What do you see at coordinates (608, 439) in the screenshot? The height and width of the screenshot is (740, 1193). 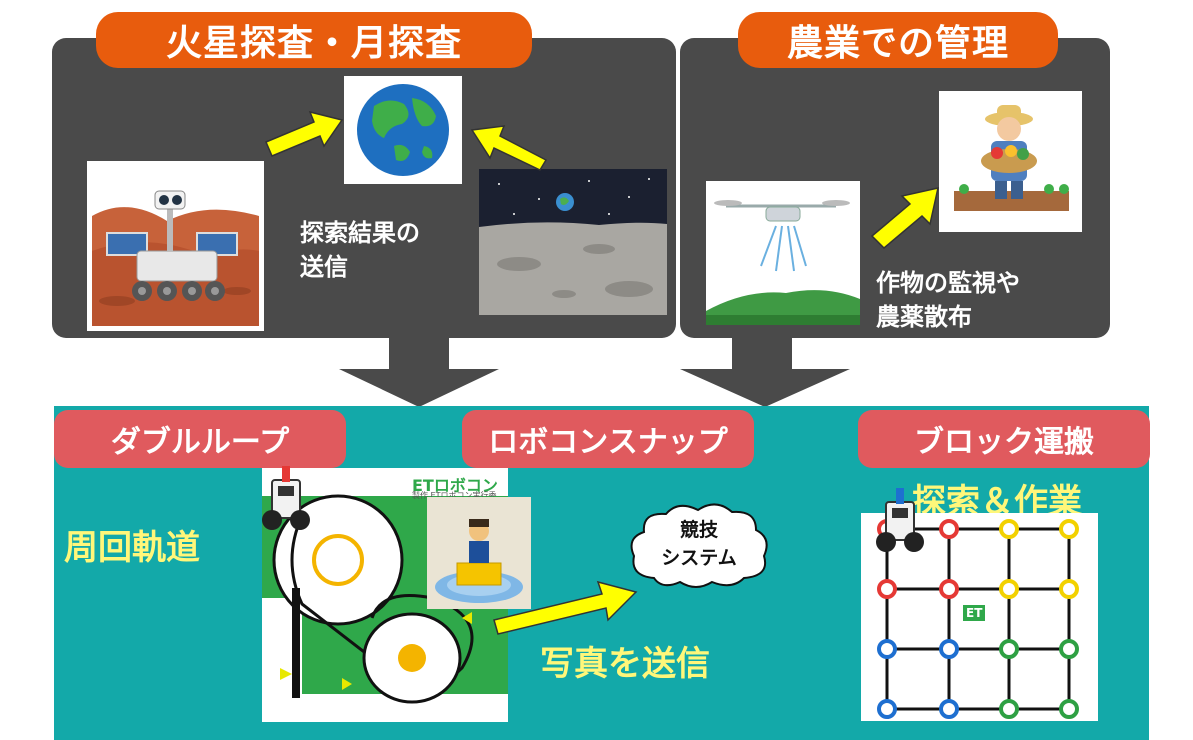 I see `robocon-snap-title: ロボコンスナップ` at bounding box center [608, 439].